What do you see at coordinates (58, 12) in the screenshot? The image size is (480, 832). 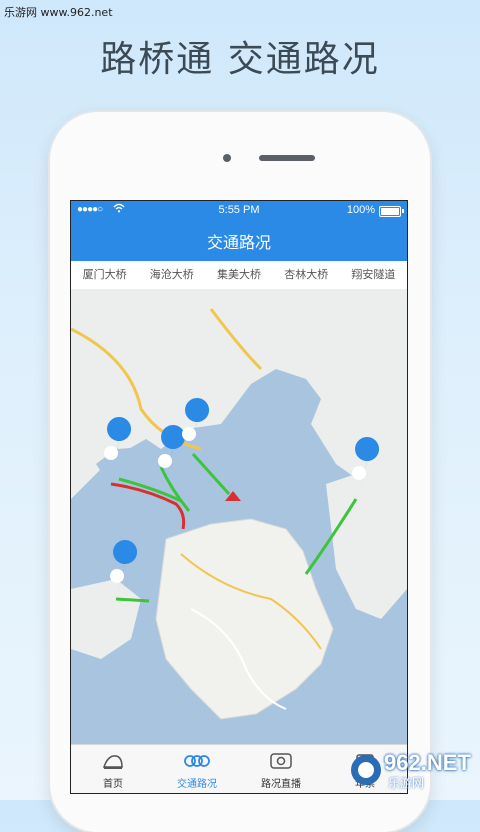 I see `site-watermark: 乐游网 www.962.net` at bounding box center [58, 12].